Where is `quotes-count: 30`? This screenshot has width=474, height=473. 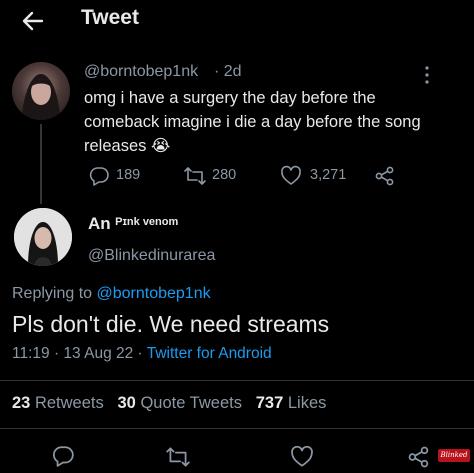
quotes-count: 30 is located at coordinates (126, 403).